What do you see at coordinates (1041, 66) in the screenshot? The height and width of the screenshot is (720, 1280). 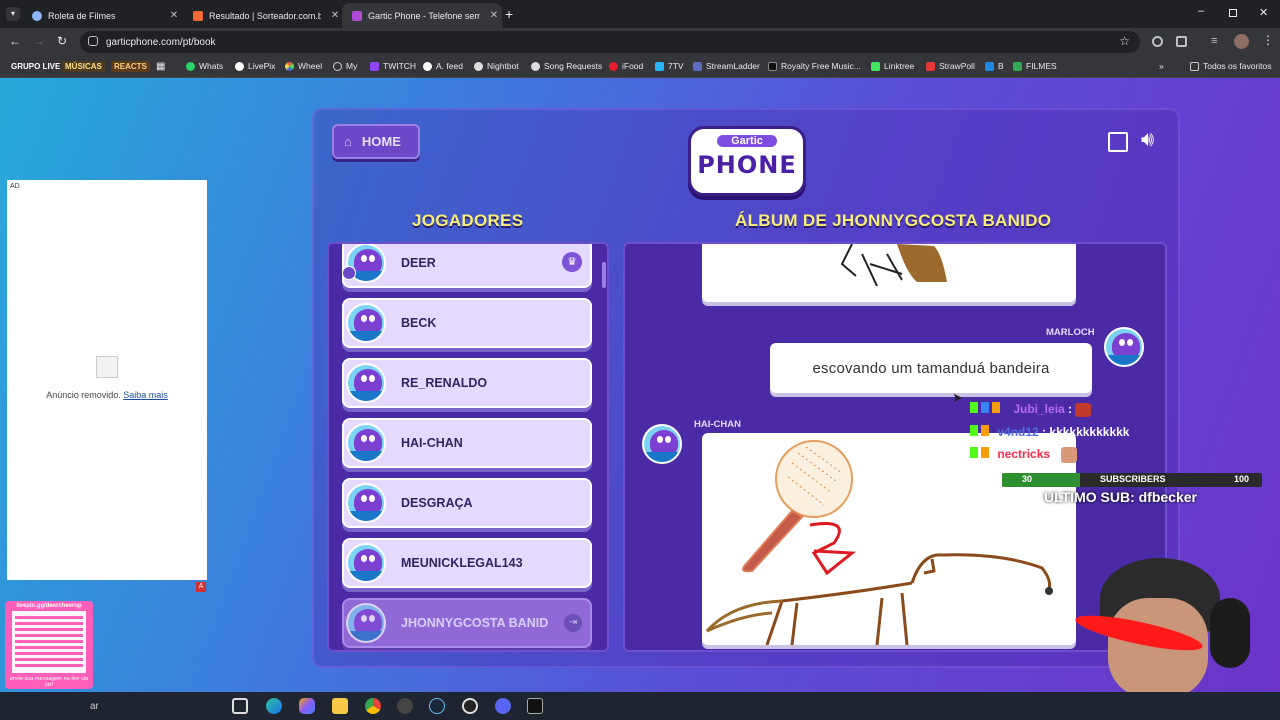 I see `bookmark-label: FILMES` at bounding box center [1041, 66].